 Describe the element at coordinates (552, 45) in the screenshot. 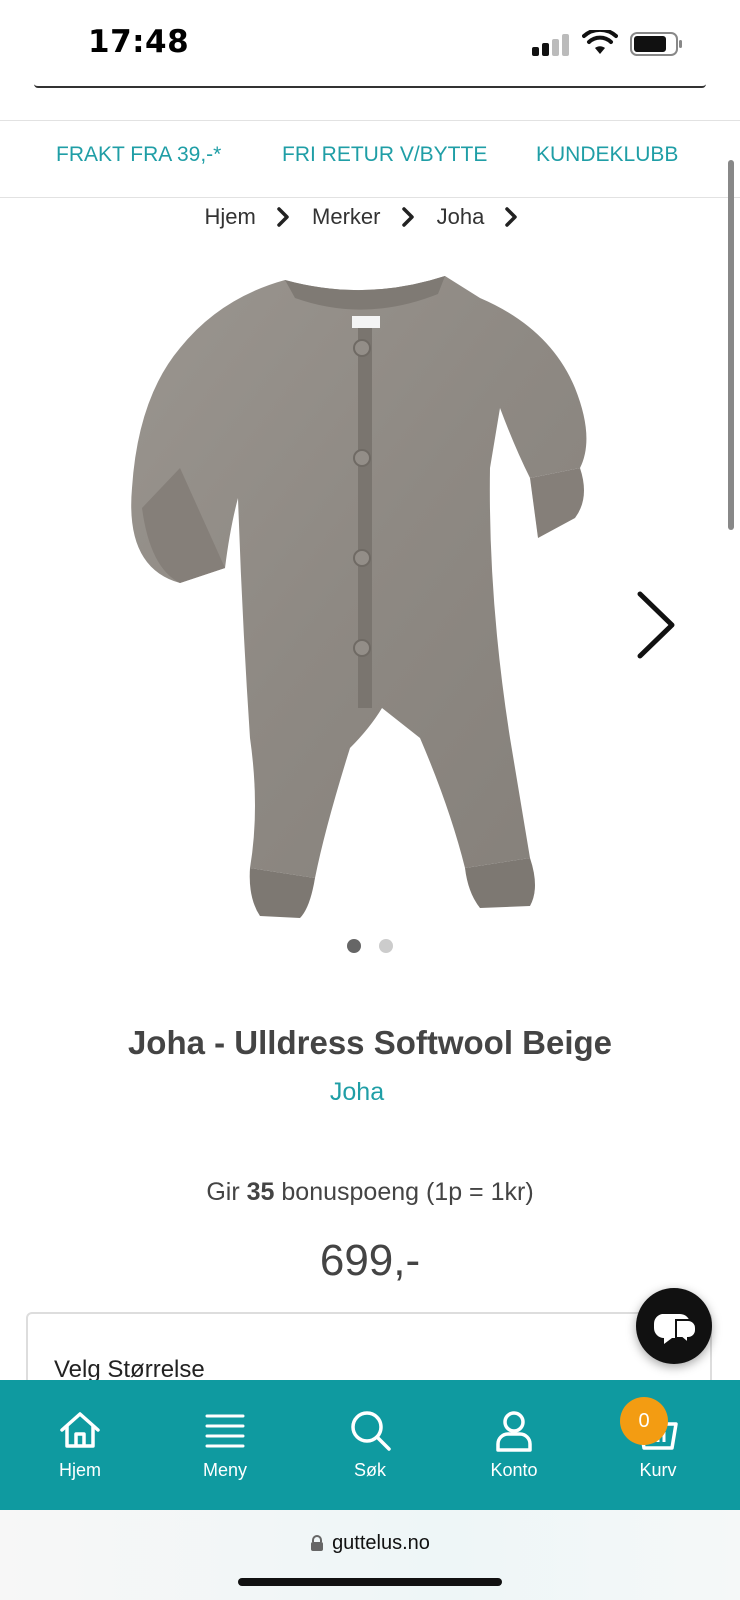

I see `cellular-signal-icon` at that location.